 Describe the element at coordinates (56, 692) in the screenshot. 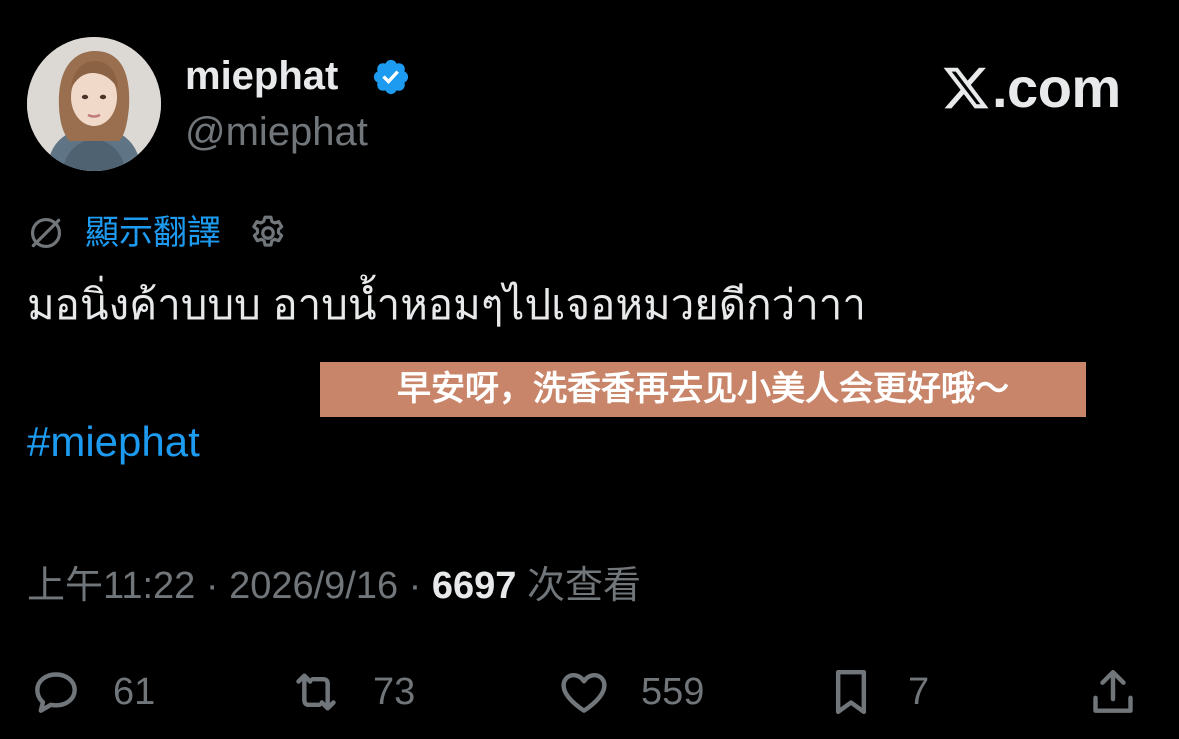

I see `reply-icon` at that location.